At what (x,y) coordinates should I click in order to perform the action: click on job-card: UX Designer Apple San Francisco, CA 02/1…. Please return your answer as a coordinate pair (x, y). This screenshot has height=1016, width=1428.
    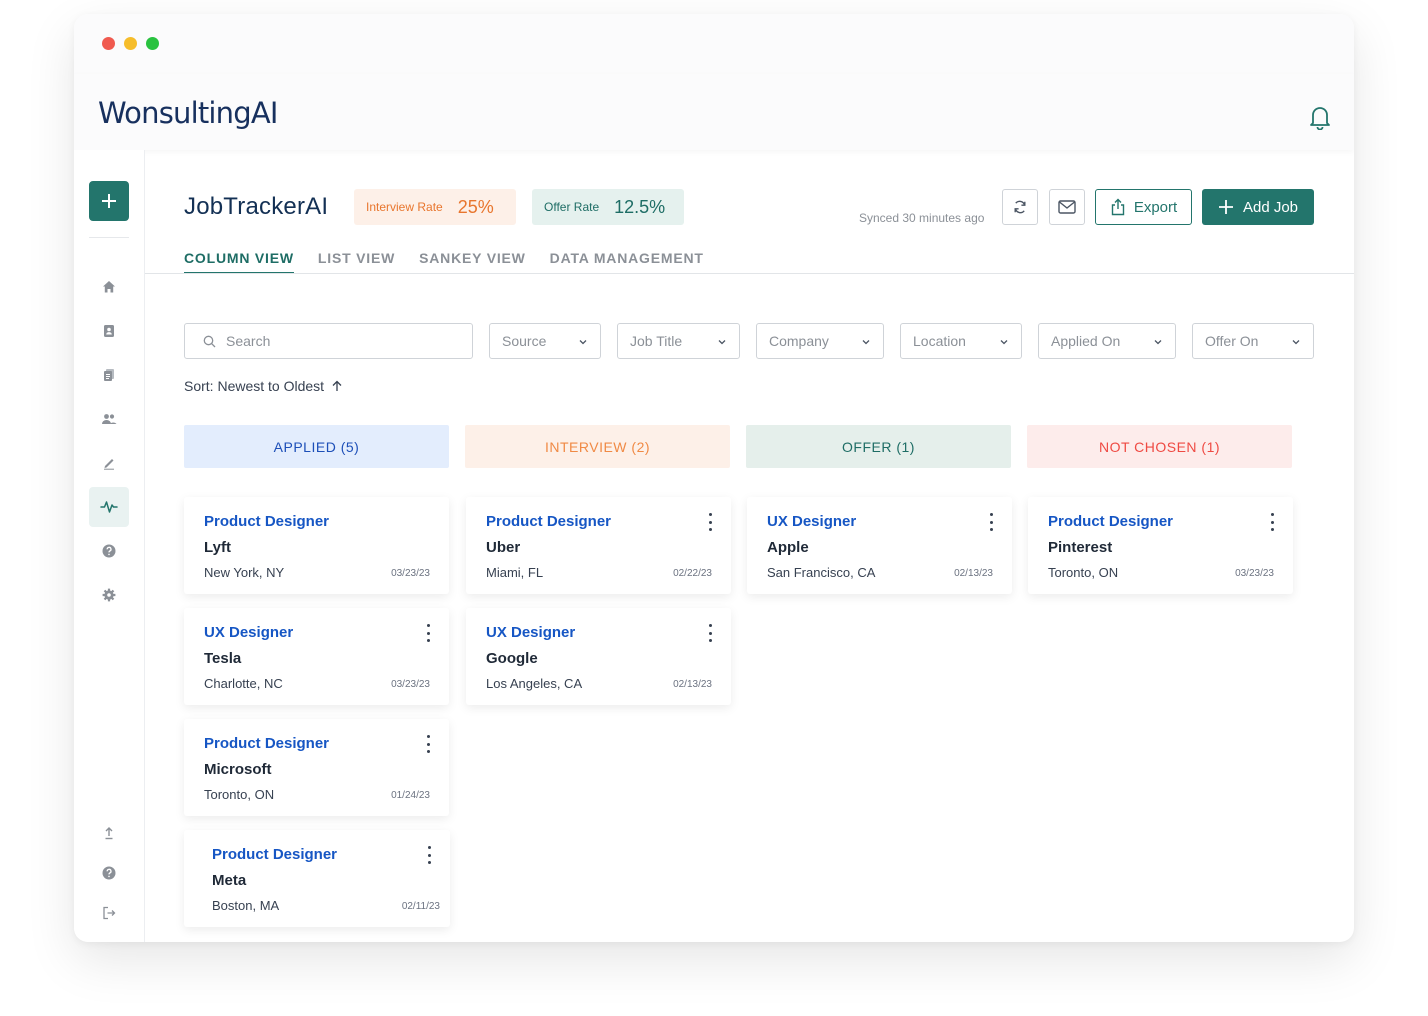
    Looking at the image, I should click on (879, 545).